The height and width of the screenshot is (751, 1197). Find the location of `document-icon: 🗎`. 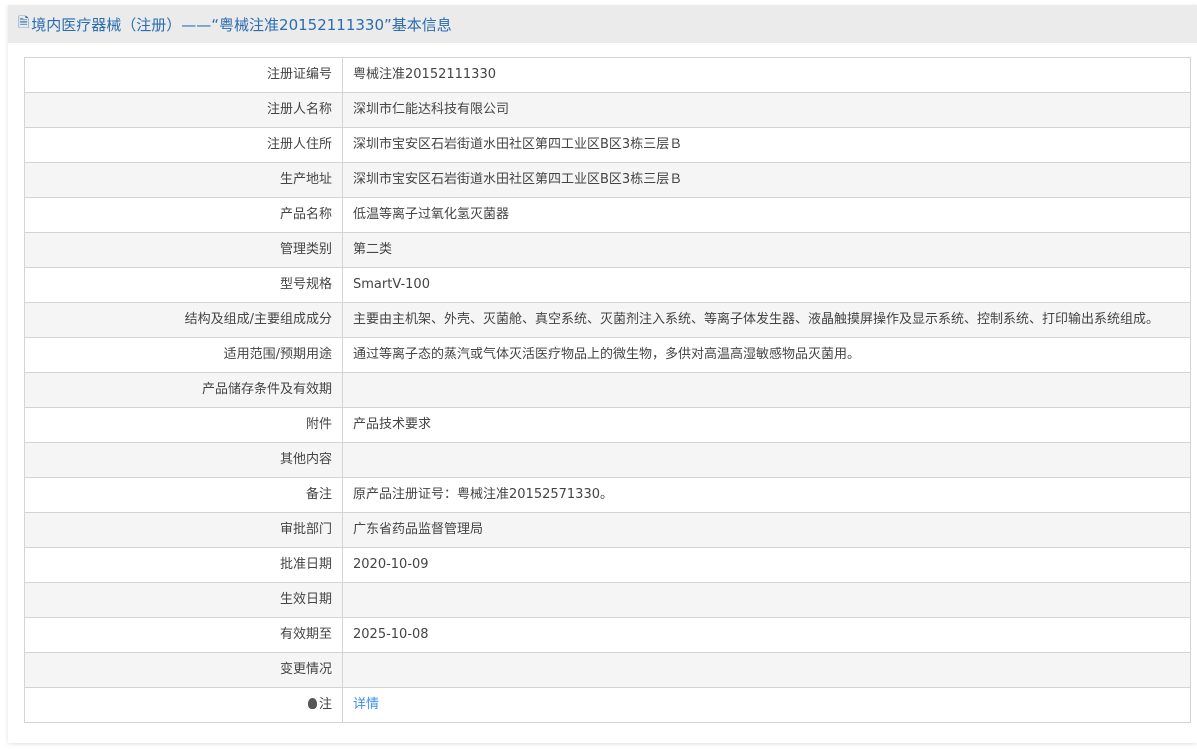

document-icon: 🗎 is located at coordinates (24, 23).